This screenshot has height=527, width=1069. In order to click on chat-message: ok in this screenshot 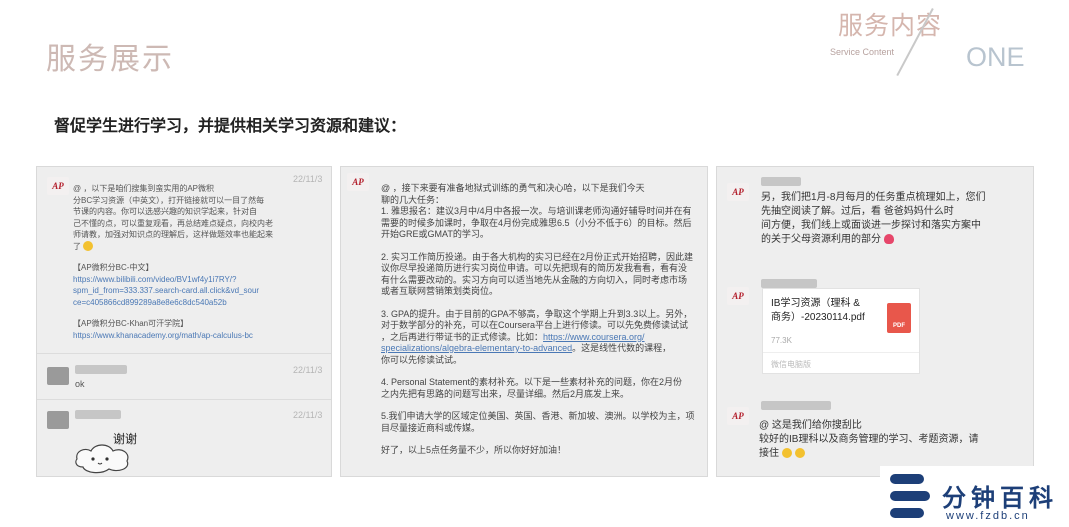, I will do `click(80, 385)`.